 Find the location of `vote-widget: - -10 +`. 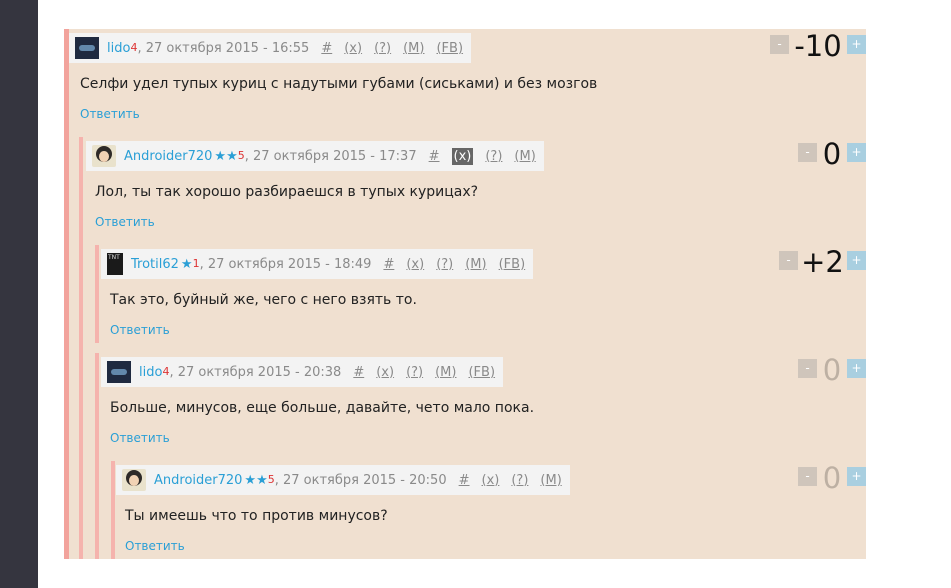

vote-widget: - -10 + is located at coordinates (818, 48).